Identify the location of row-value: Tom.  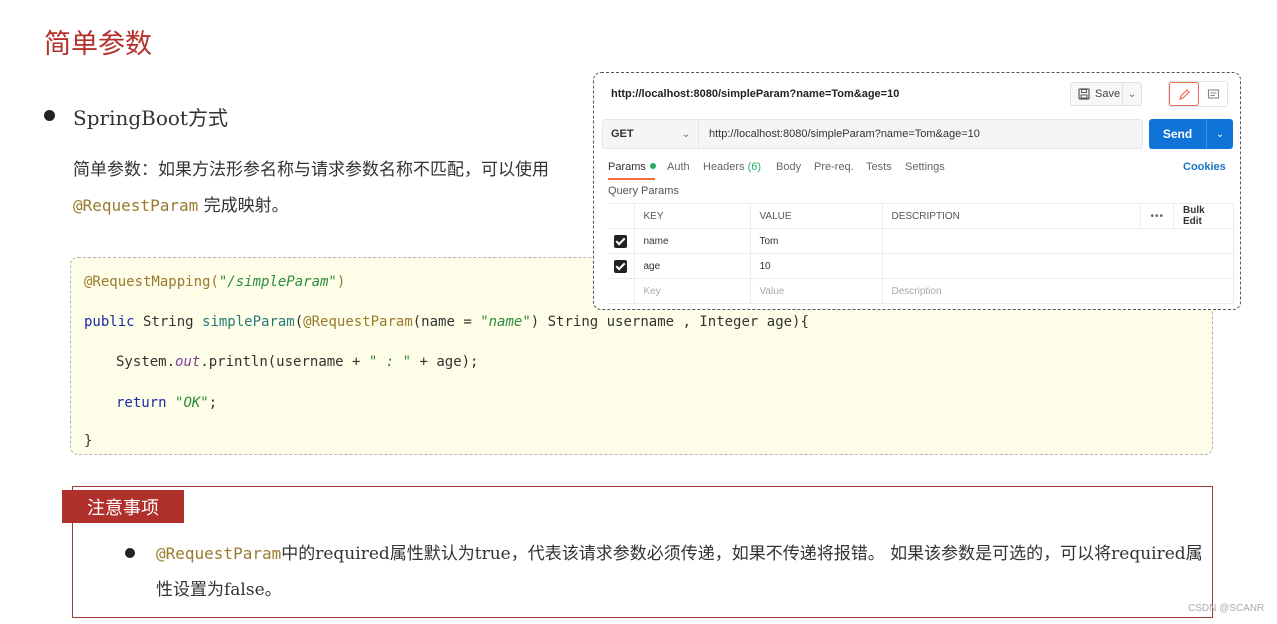
(816, 241).